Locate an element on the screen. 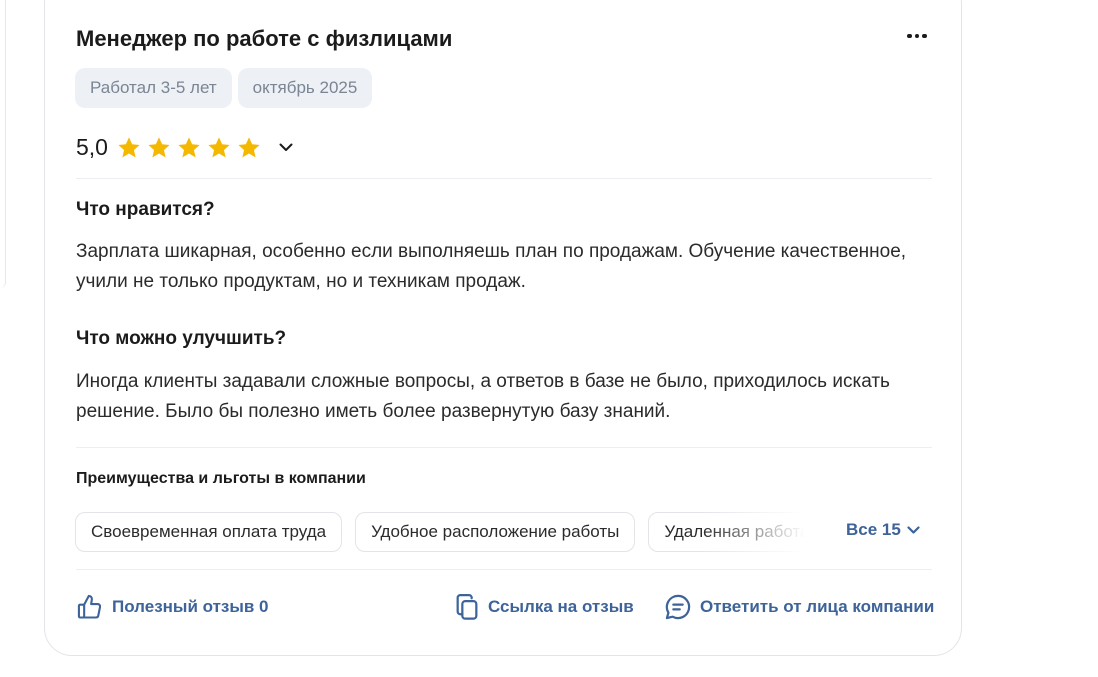  review-link-label: Ссылка на отзыв is located at coordinates (561, 606).